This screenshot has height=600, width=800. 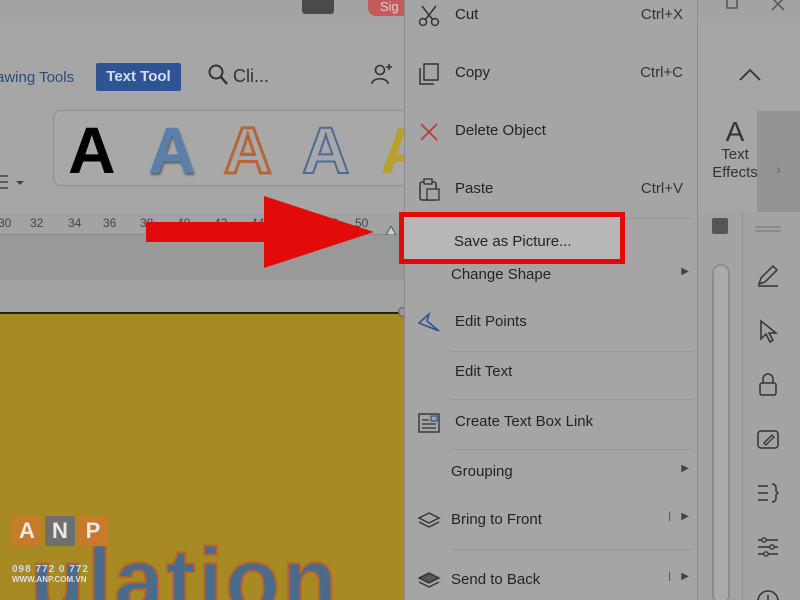 I want to click on text-effects-button: A Text Effects, so click(x=735, y=150).